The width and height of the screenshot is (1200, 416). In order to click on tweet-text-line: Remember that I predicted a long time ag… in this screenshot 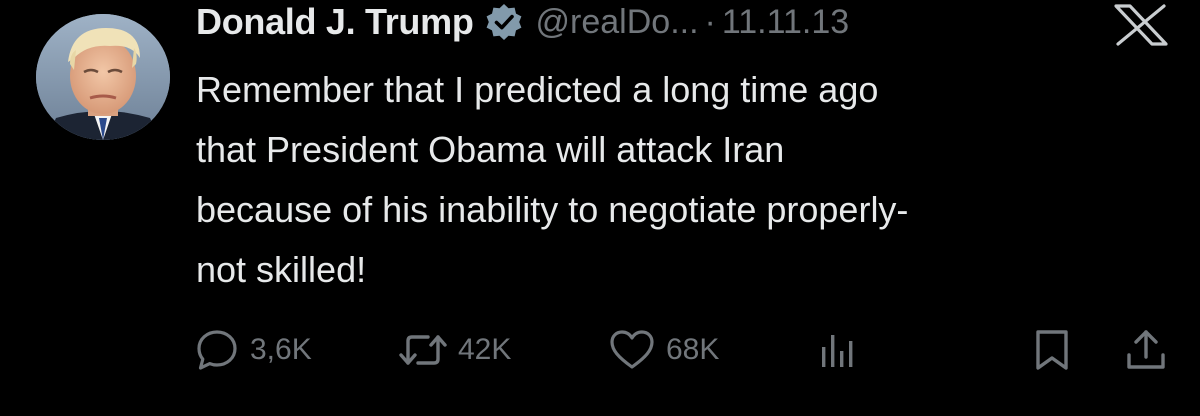, I will do `click(537, 89)`.